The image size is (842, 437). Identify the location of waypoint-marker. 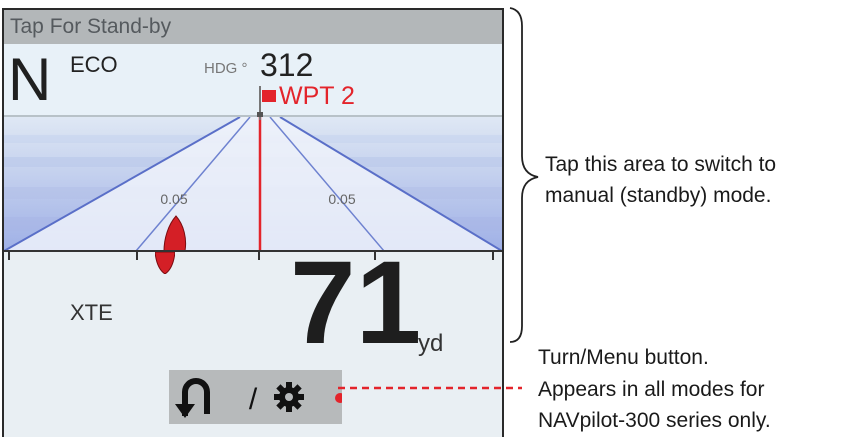
(260, 103).